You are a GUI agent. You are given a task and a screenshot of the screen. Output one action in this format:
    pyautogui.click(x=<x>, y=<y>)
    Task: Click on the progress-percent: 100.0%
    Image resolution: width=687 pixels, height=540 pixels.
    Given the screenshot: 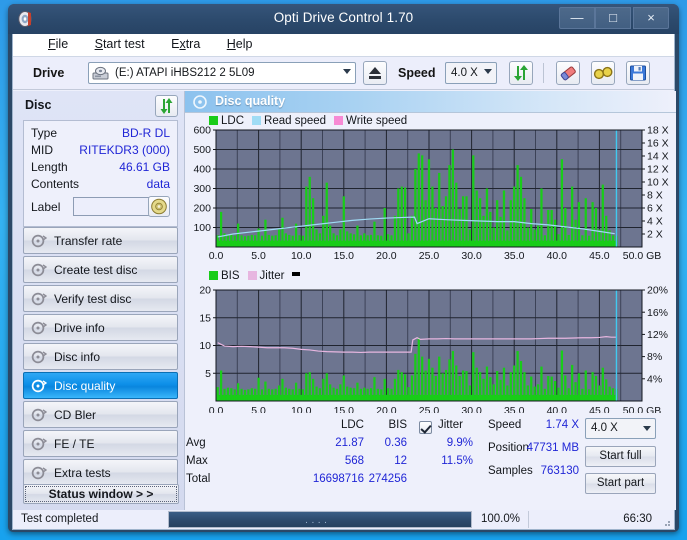 What is the action you would take?
    pyautogui.click(x=501, y=519)
    